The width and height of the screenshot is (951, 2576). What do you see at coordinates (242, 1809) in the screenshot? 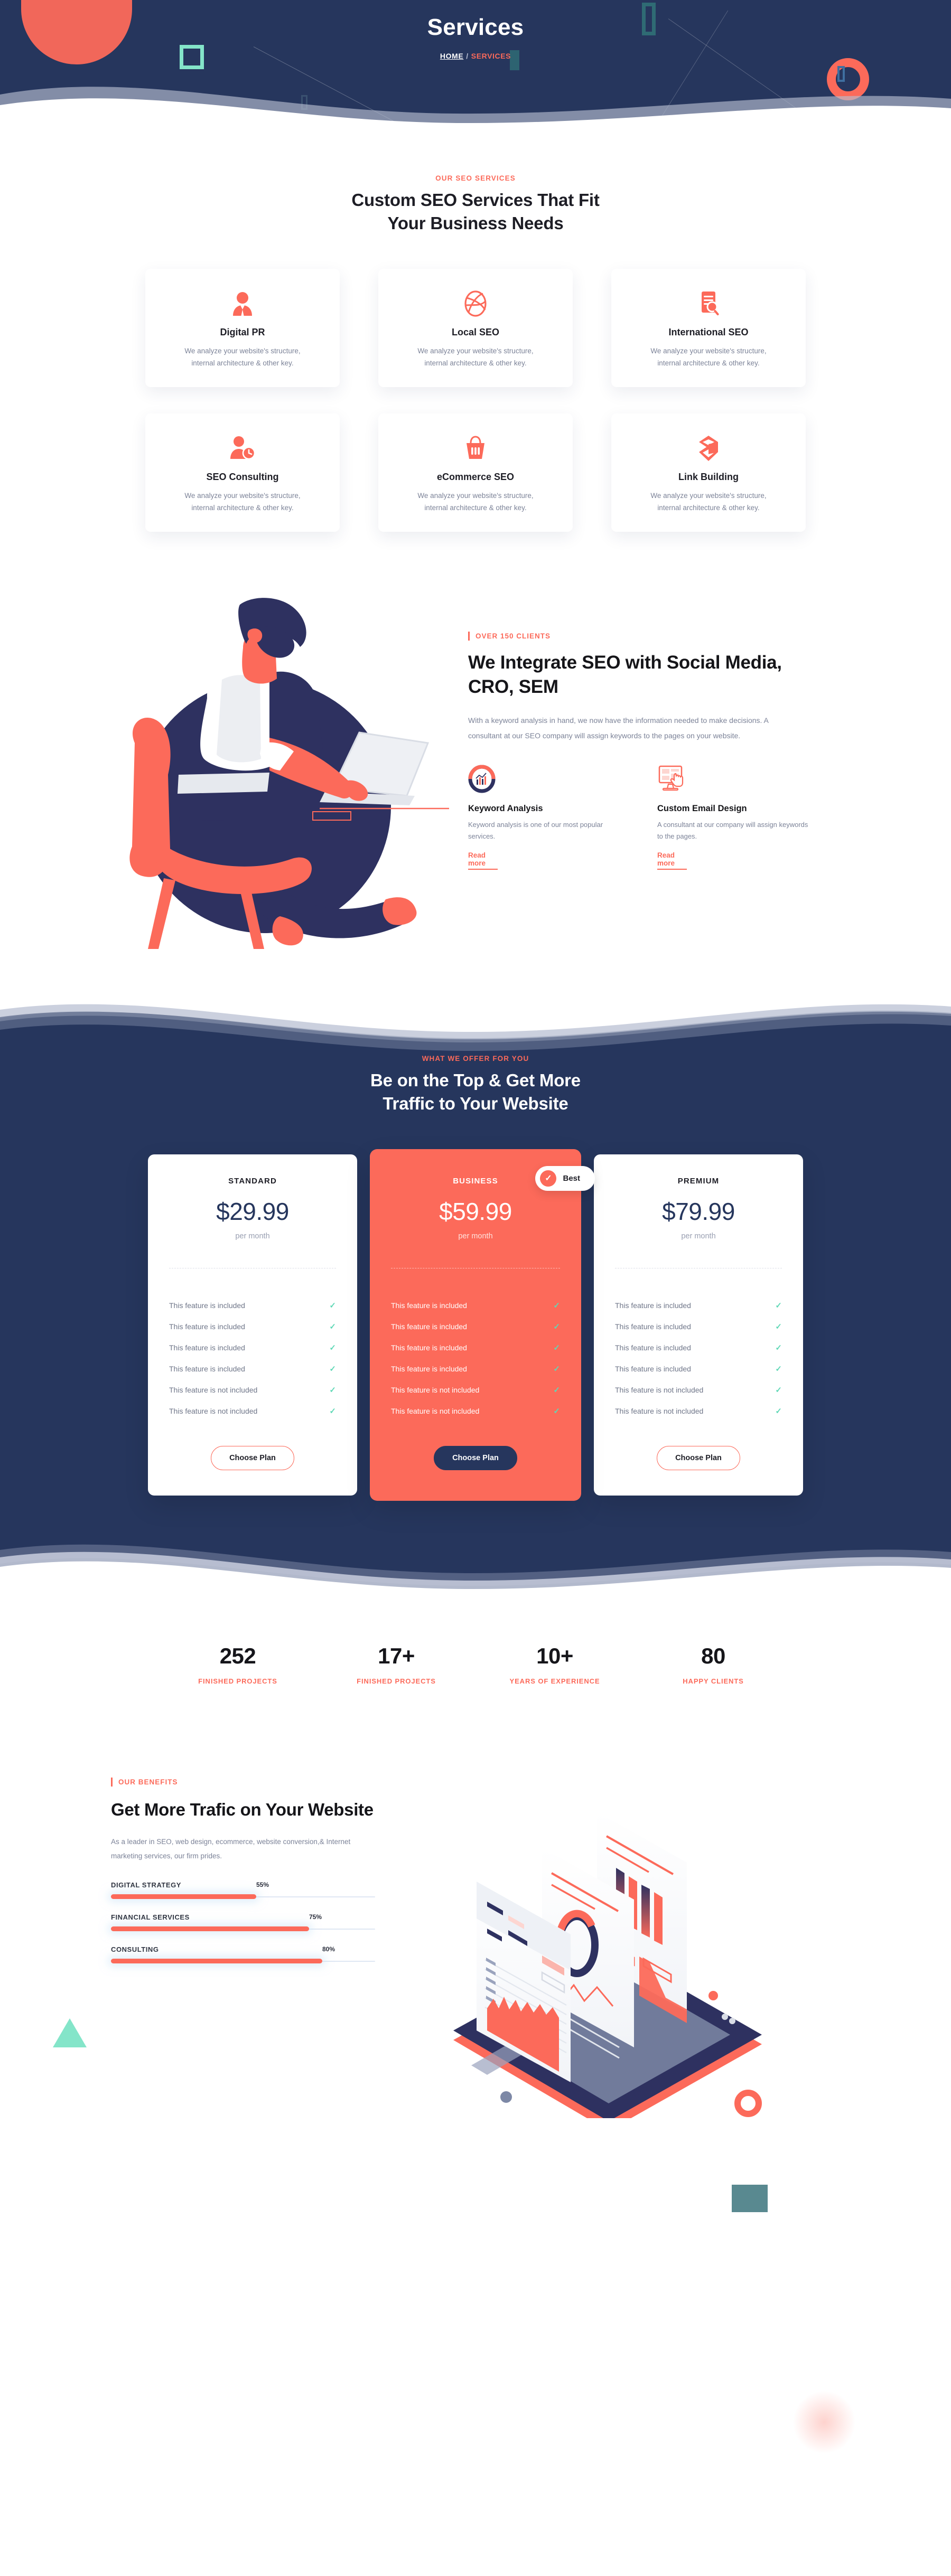
I see `benefits-heading: Get More Trafic on Your Website` at bounding box center [242, 1809].